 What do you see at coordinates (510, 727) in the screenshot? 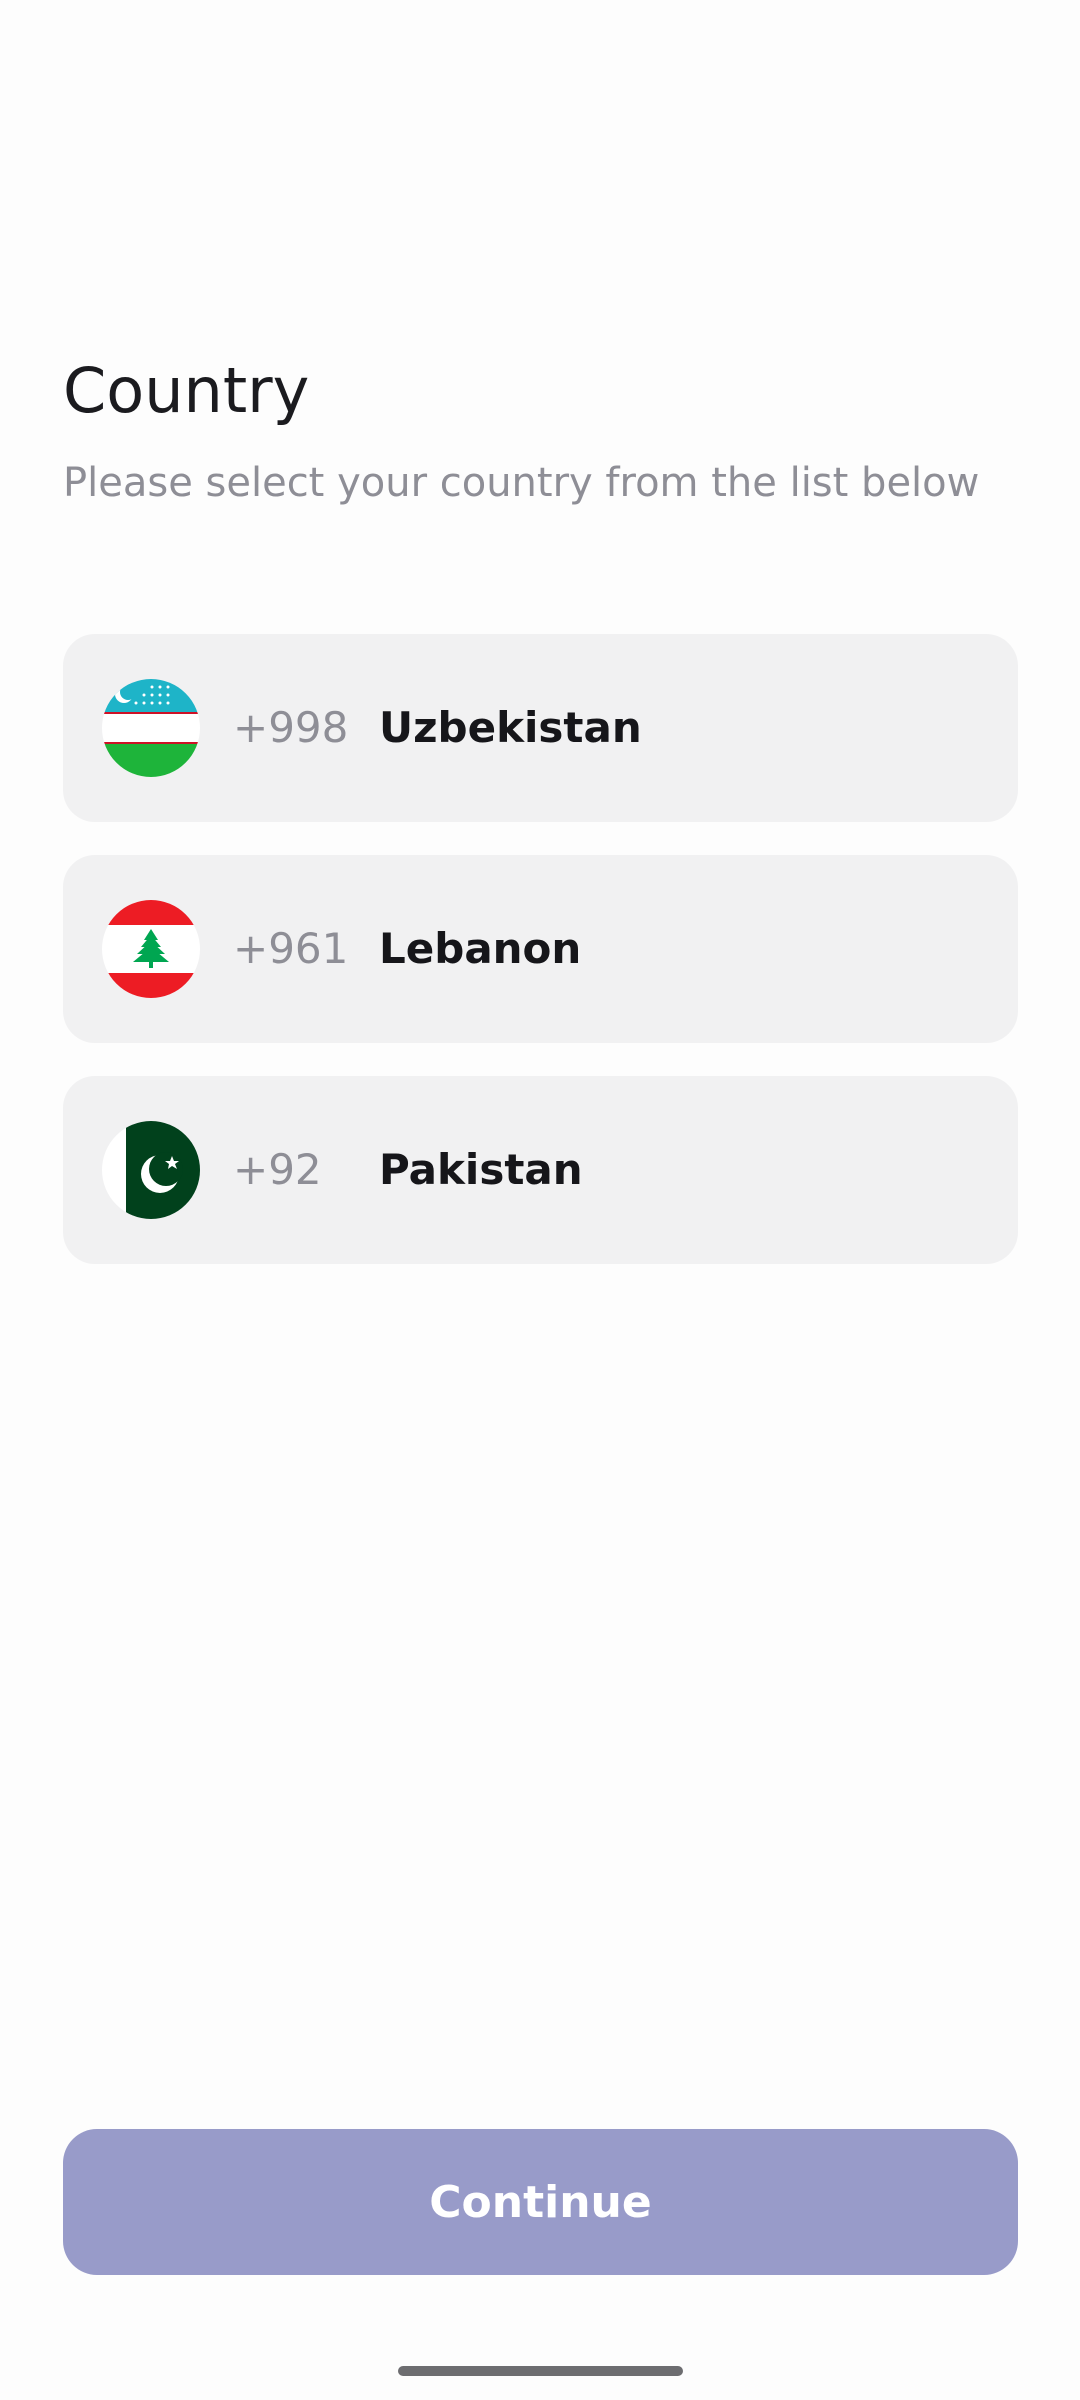
I see `country-name: Uzbekistan` at bounding box center [510, 727].